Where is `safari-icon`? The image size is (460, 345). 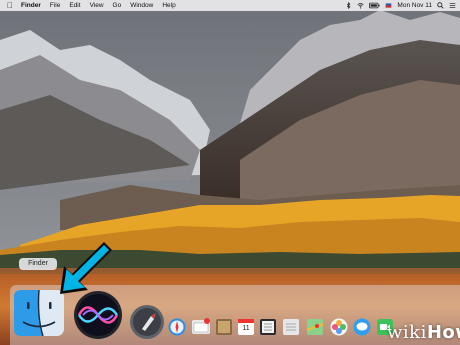 safari-icon is located at coordinates (177, 327).